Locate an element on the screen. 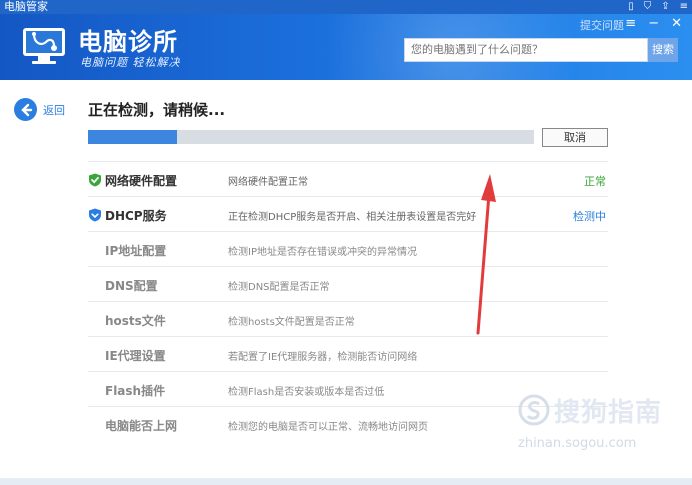  phone-icon: ▯ is located at coordinates (631, 7).